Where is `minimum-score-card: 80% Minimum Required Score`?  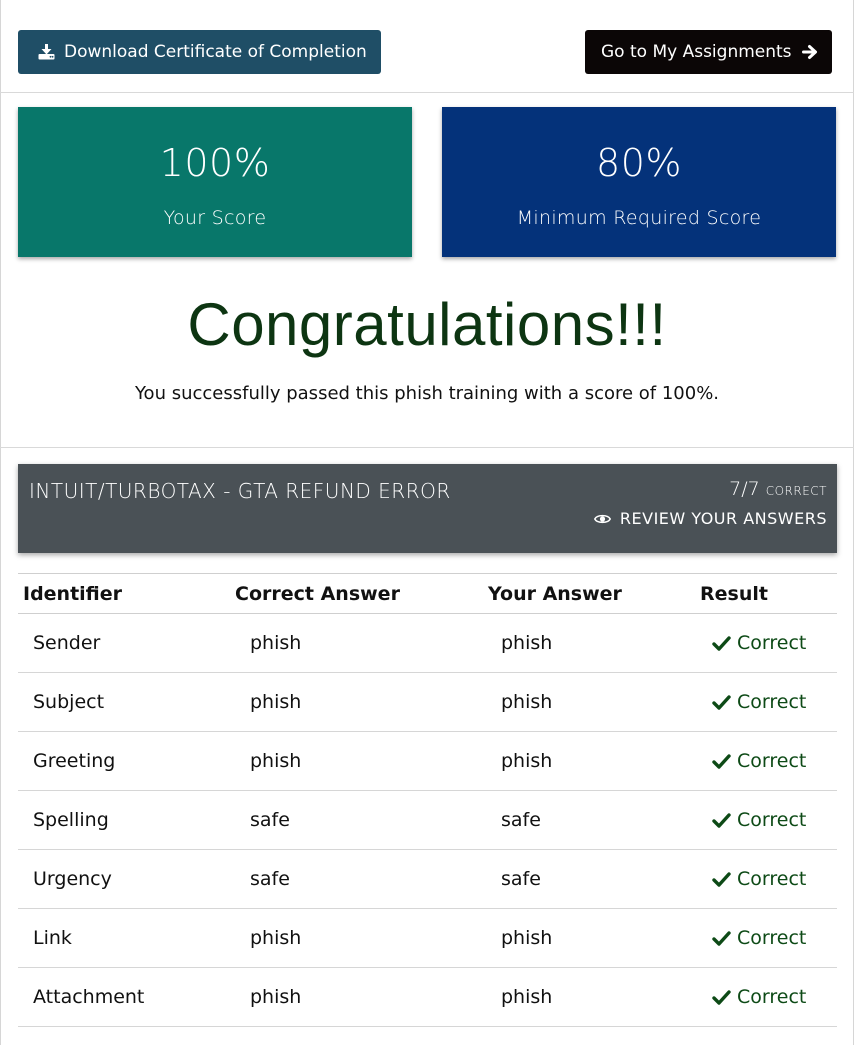 minimum-score-card: 80% Minimum Required Score is located at coordinates (639, 182).